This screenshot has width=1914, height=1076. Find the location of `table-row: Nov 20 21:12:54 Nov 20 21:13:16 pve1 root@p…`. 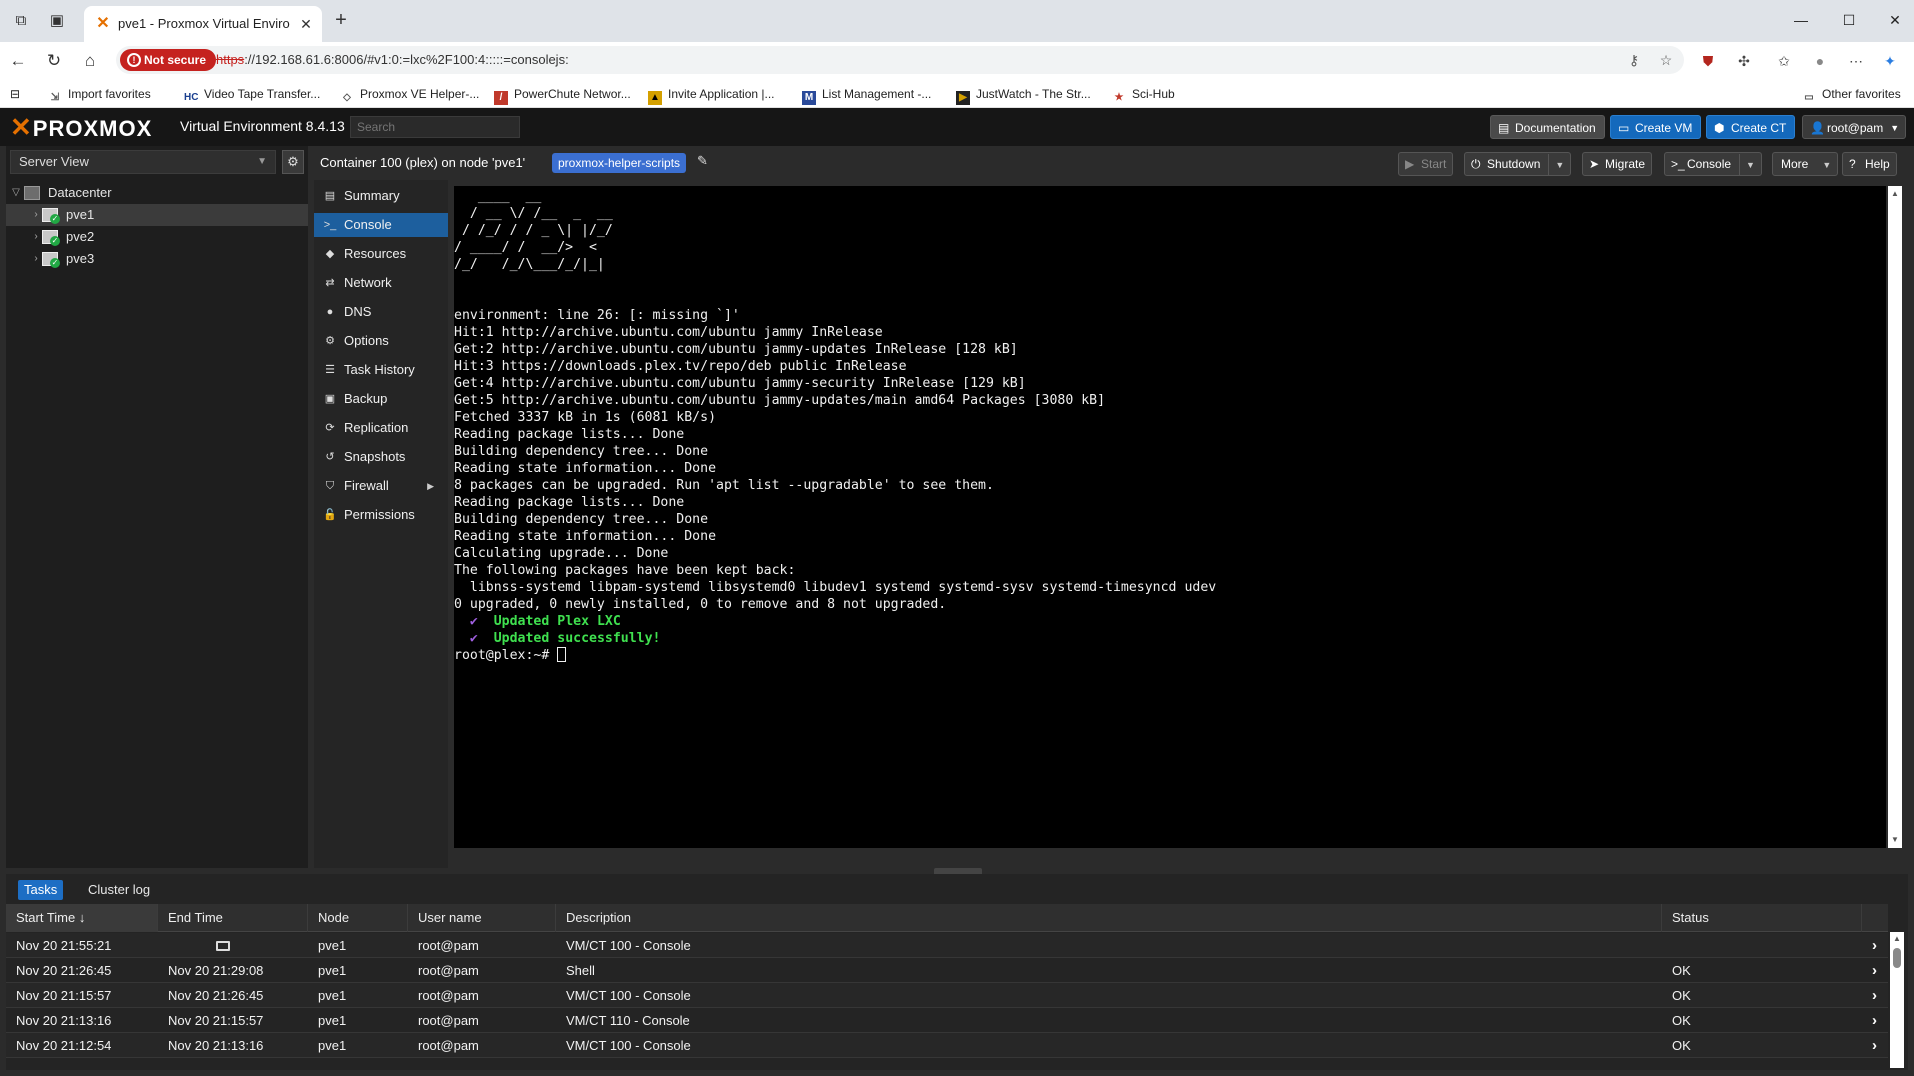

table-row: Nov 20 21:12:54 Nov 20 21:13:16 pve1 root@p… is located at coordinates (947, 1045).